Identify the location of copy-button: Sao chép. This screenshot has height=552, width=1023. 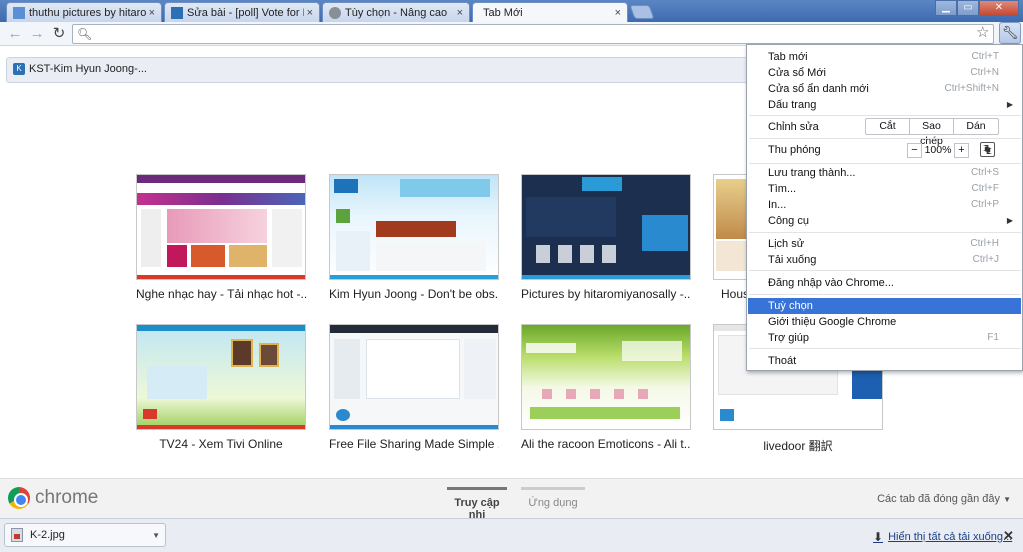
(932, 133).